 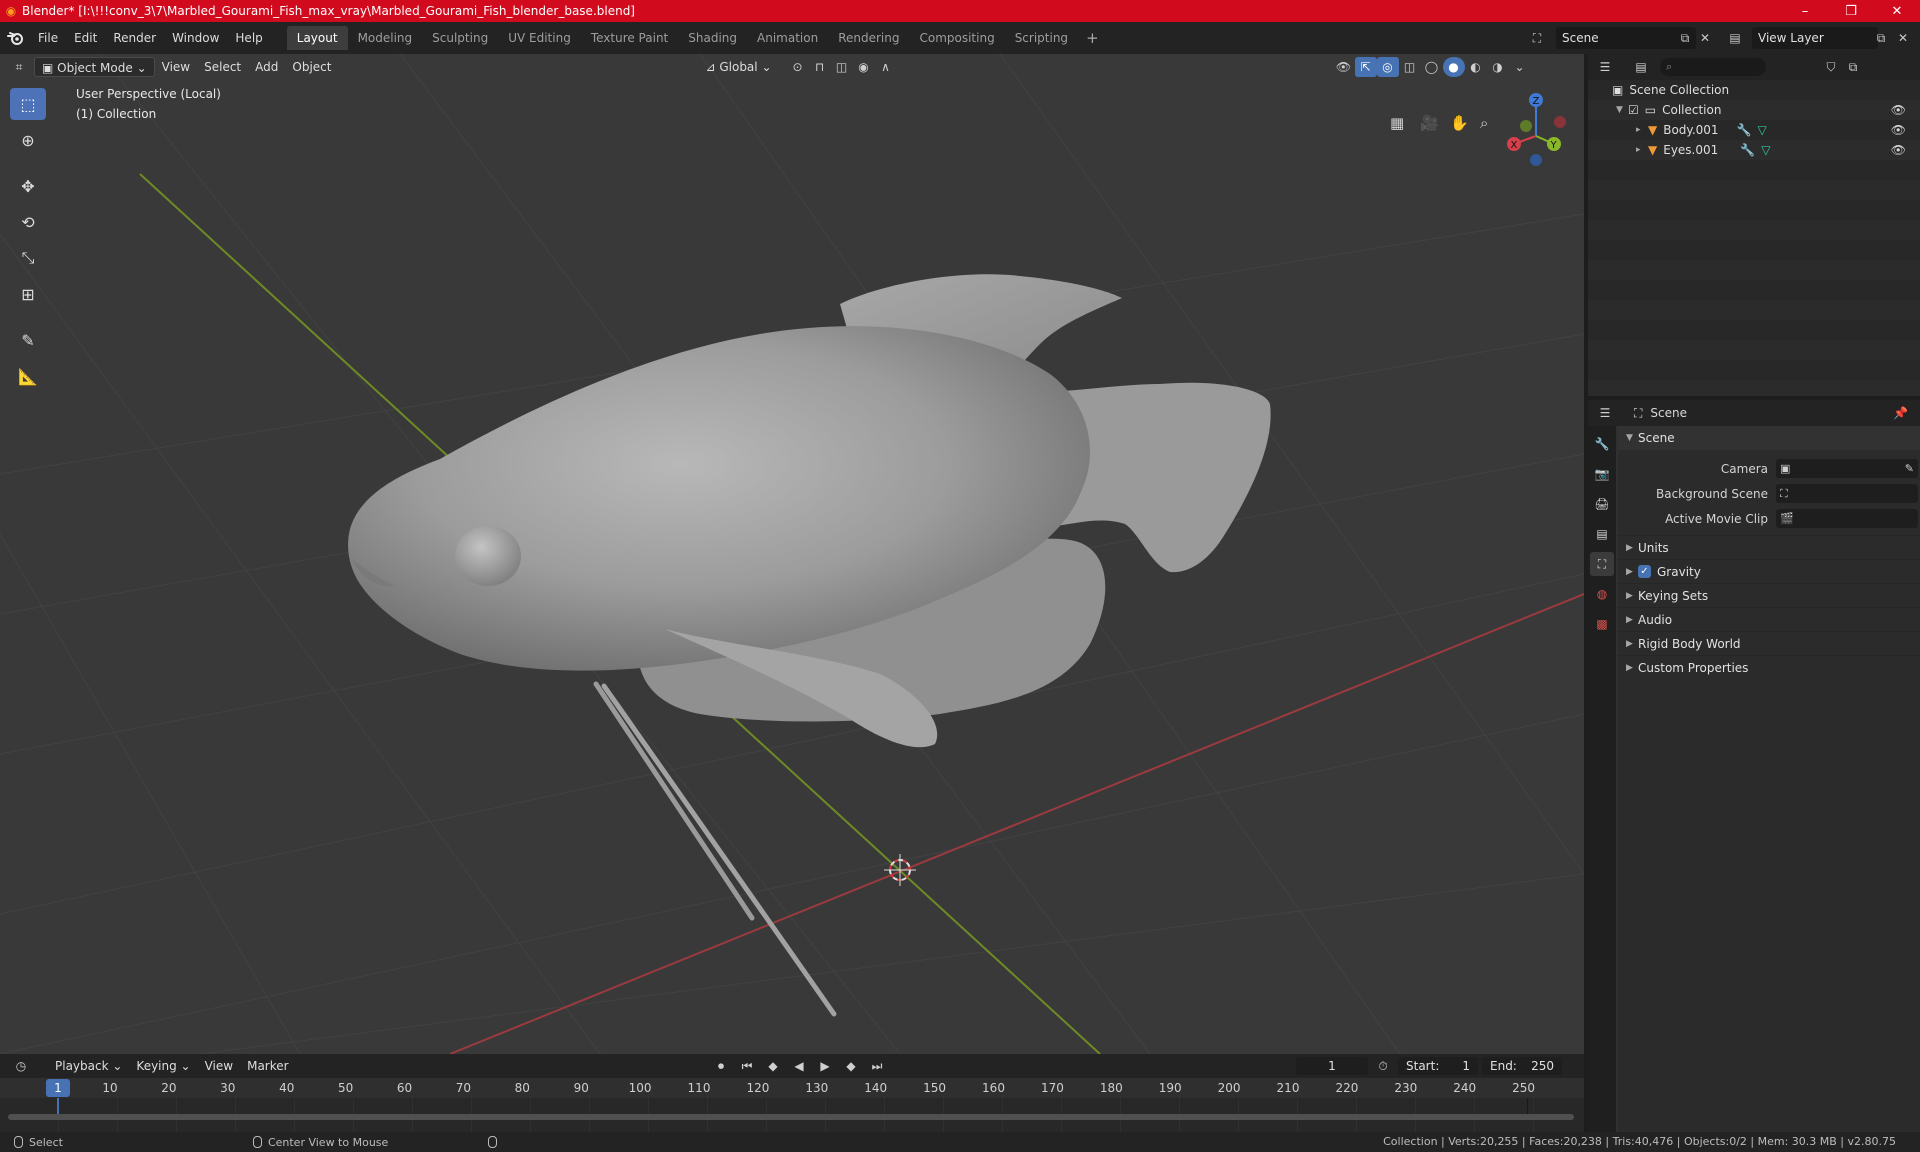 What do you see at coordinates (1622, 110) in the screenshot?
I see `chevron-down-icon: ▼` at bounding box center [1622, 110].